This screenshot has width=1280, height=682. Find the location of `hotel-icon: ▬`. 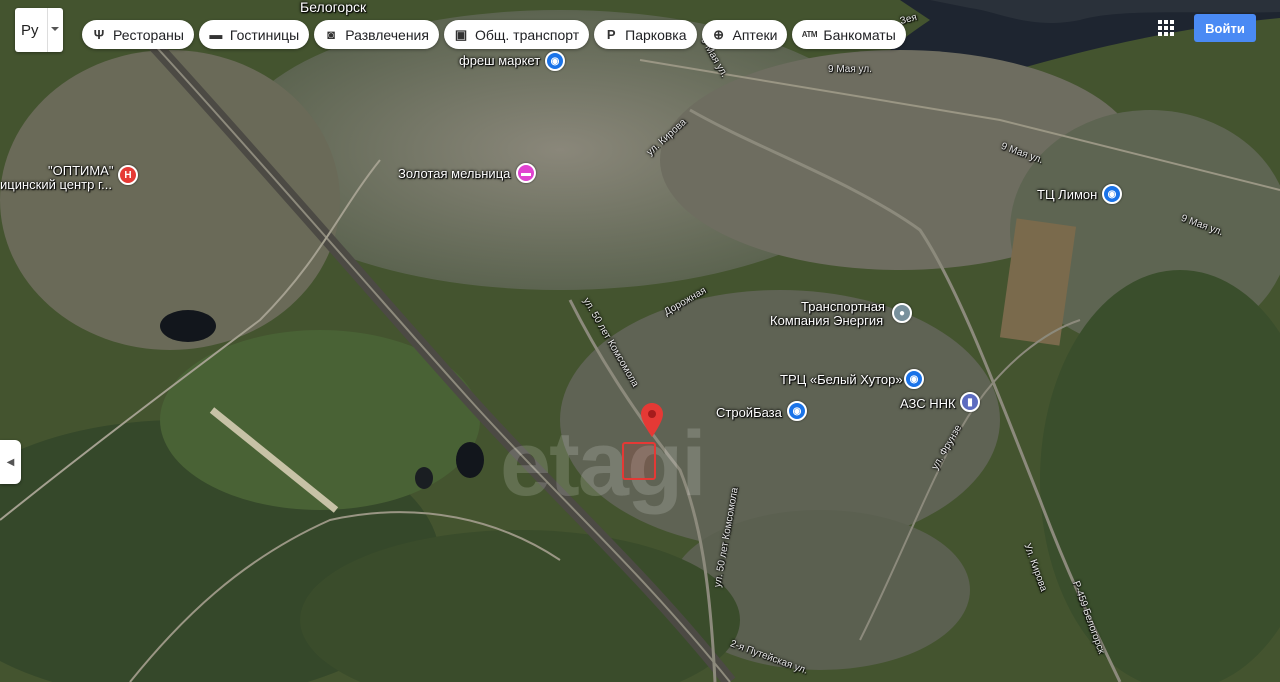

hotel-icon: ▬ is located at coordinates (216, 34).